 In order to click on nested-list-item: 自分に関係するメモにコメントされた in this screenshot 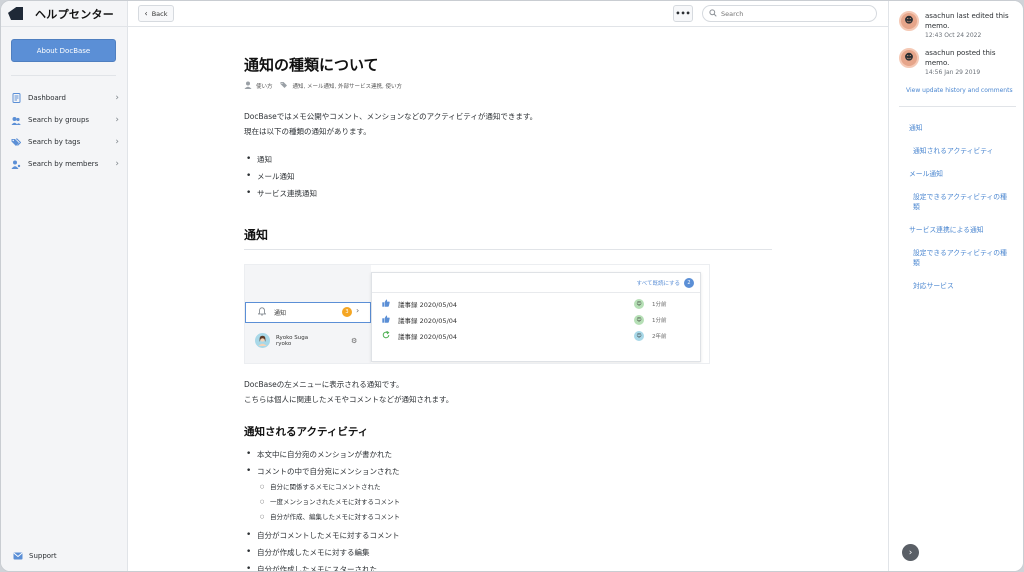, I will do `click(328, 487)`.